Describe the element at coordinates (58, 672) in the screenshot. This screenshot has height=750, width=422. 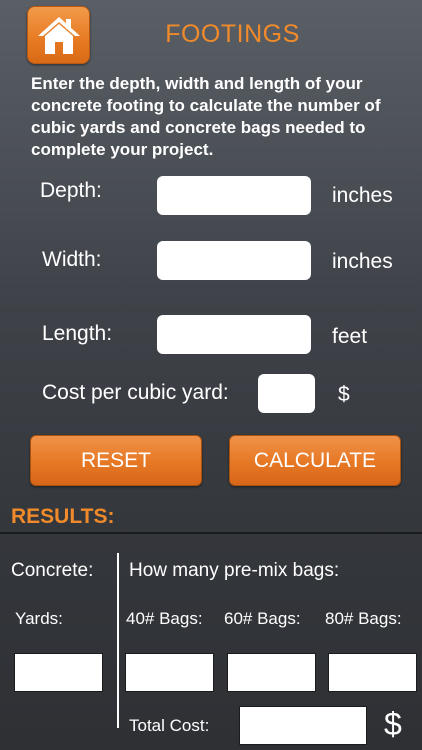
I see `yards-result-field` at that location.